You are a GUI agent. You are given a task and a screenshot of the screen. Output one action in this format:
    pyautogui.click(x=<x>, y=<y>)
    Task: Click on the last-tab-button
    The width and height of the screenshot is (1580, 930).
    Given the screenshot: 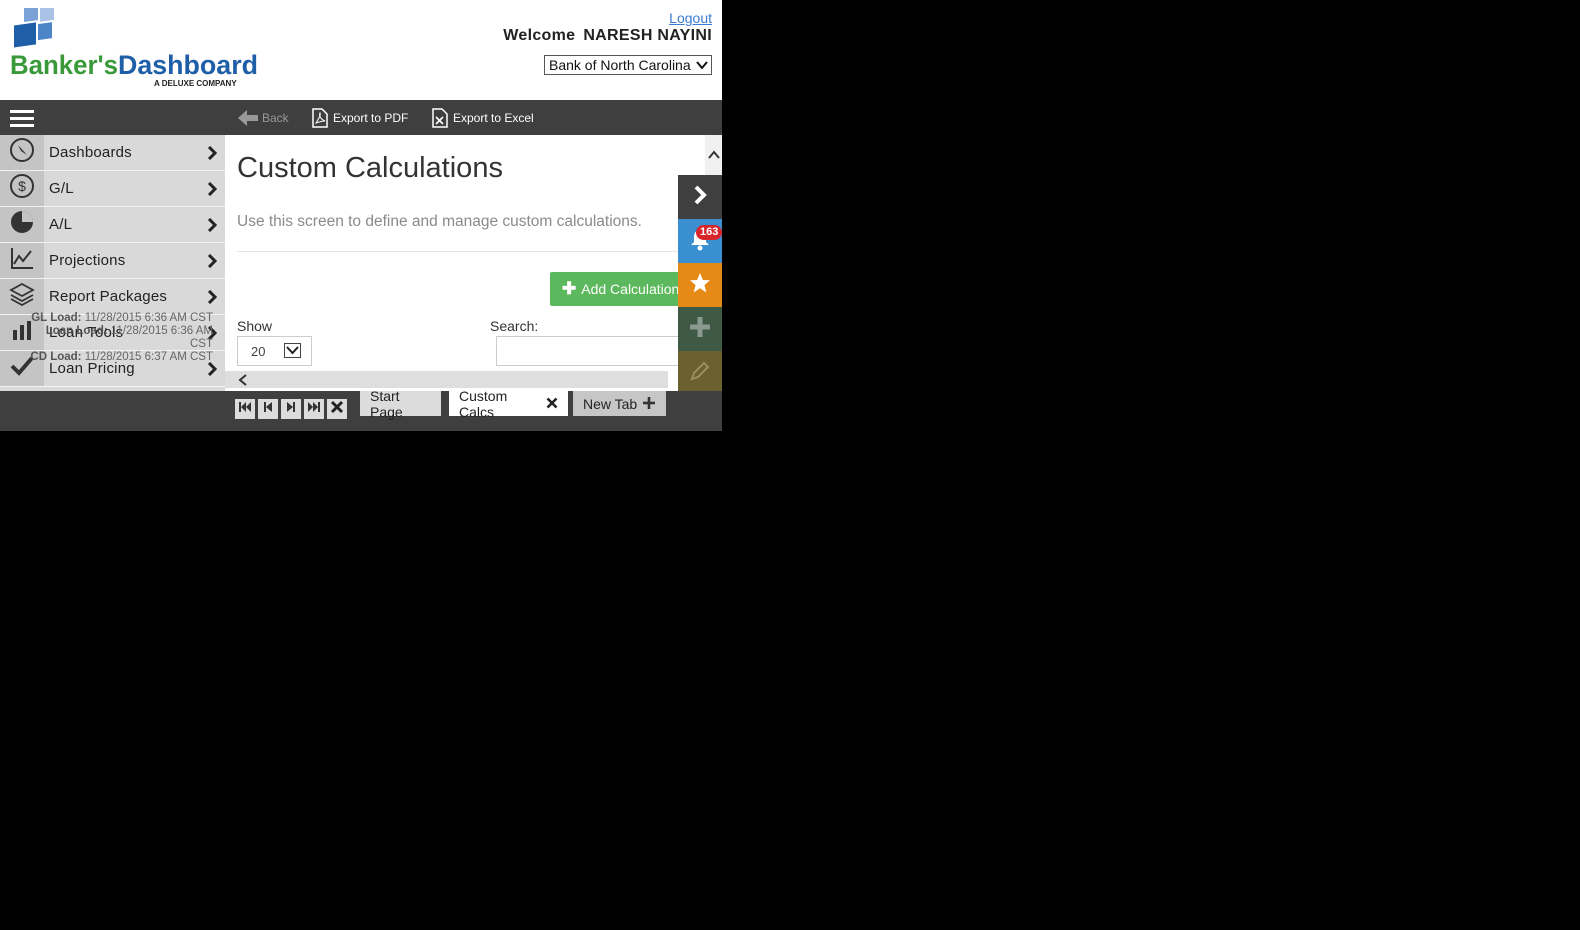 What is the action you would take?
    pyautogui.click(x=314, y=409)
    